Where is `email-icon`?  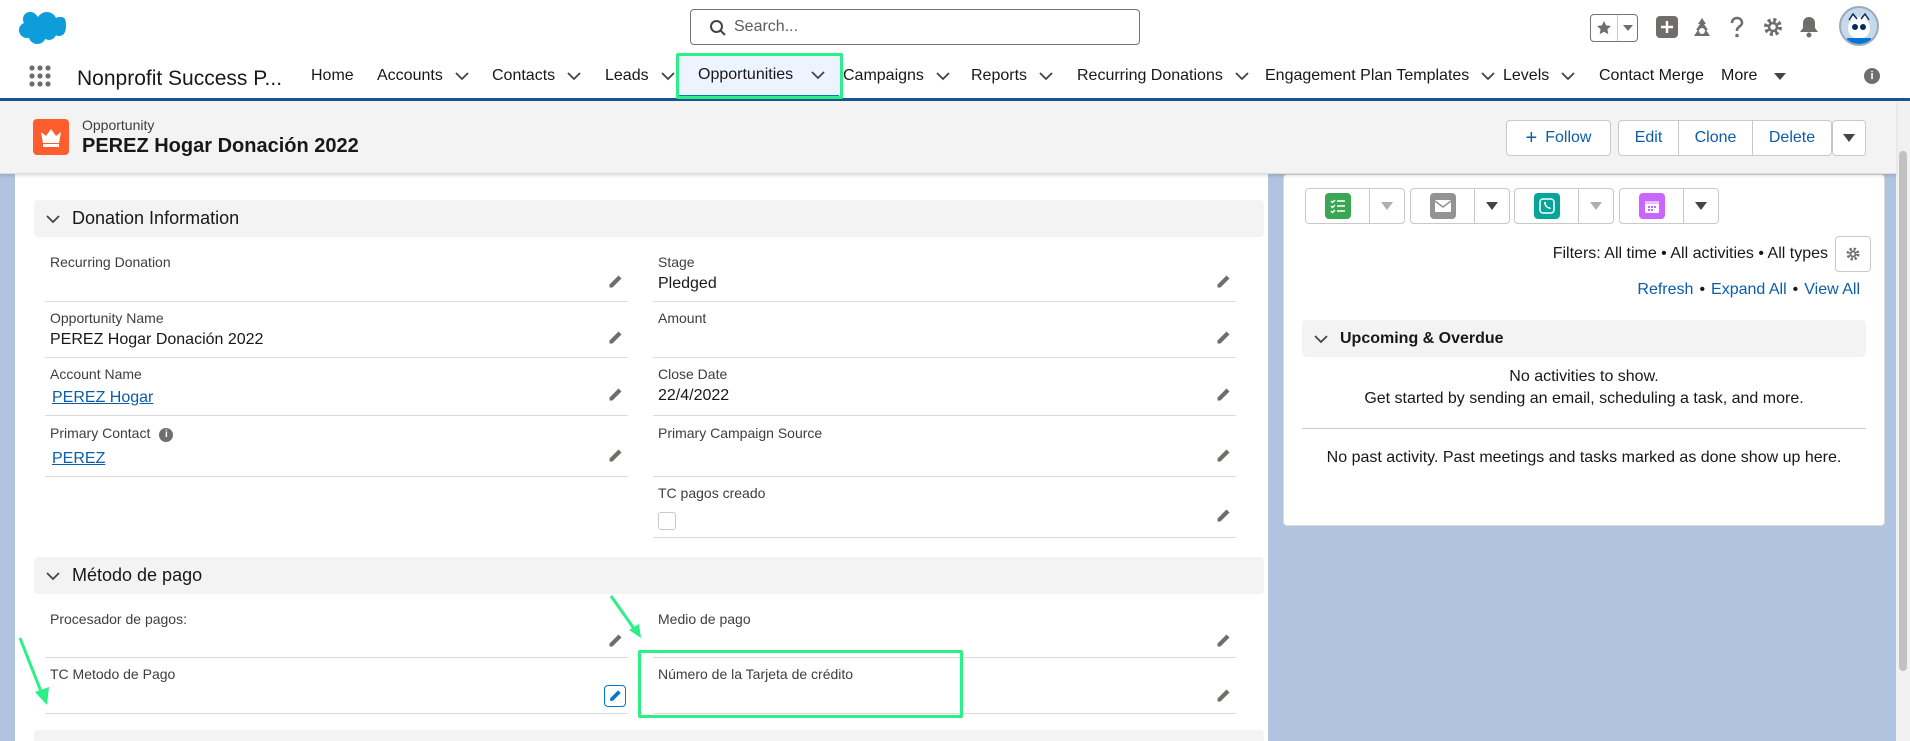 email-icon is located at coordinates (1442, 206).